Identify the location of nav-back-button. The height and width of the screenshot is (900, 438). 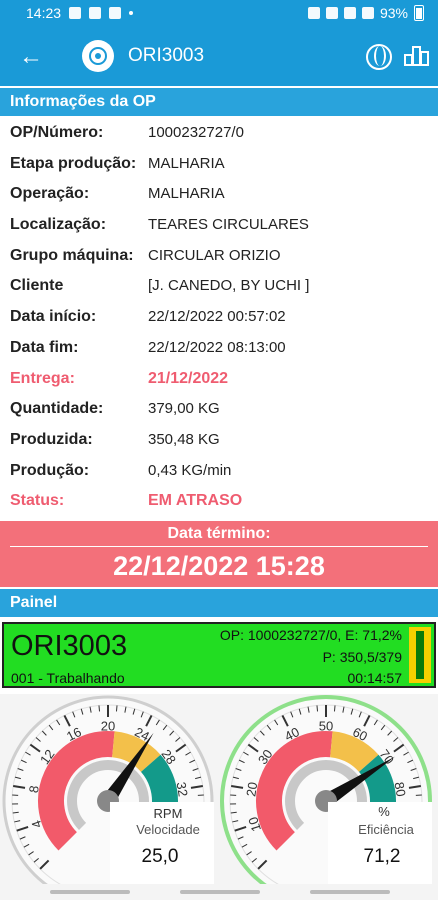
(350, 892).